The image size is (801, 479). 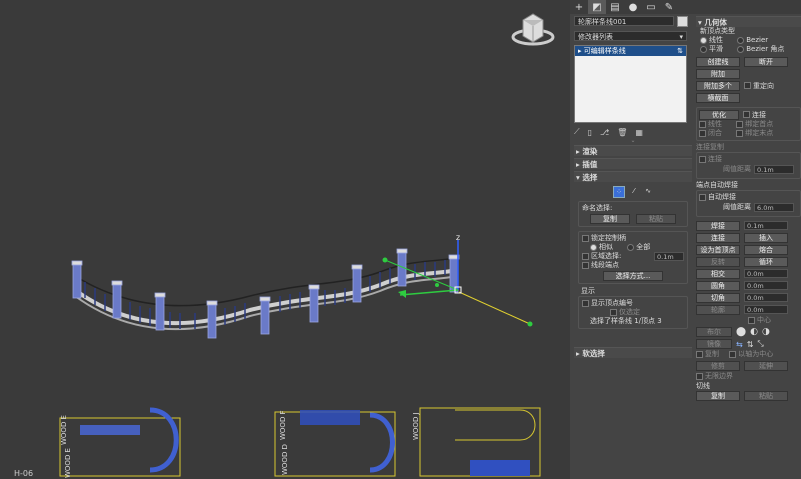 I want to click on mirror-both-icon: ⤡, so click(x=760, y=344).